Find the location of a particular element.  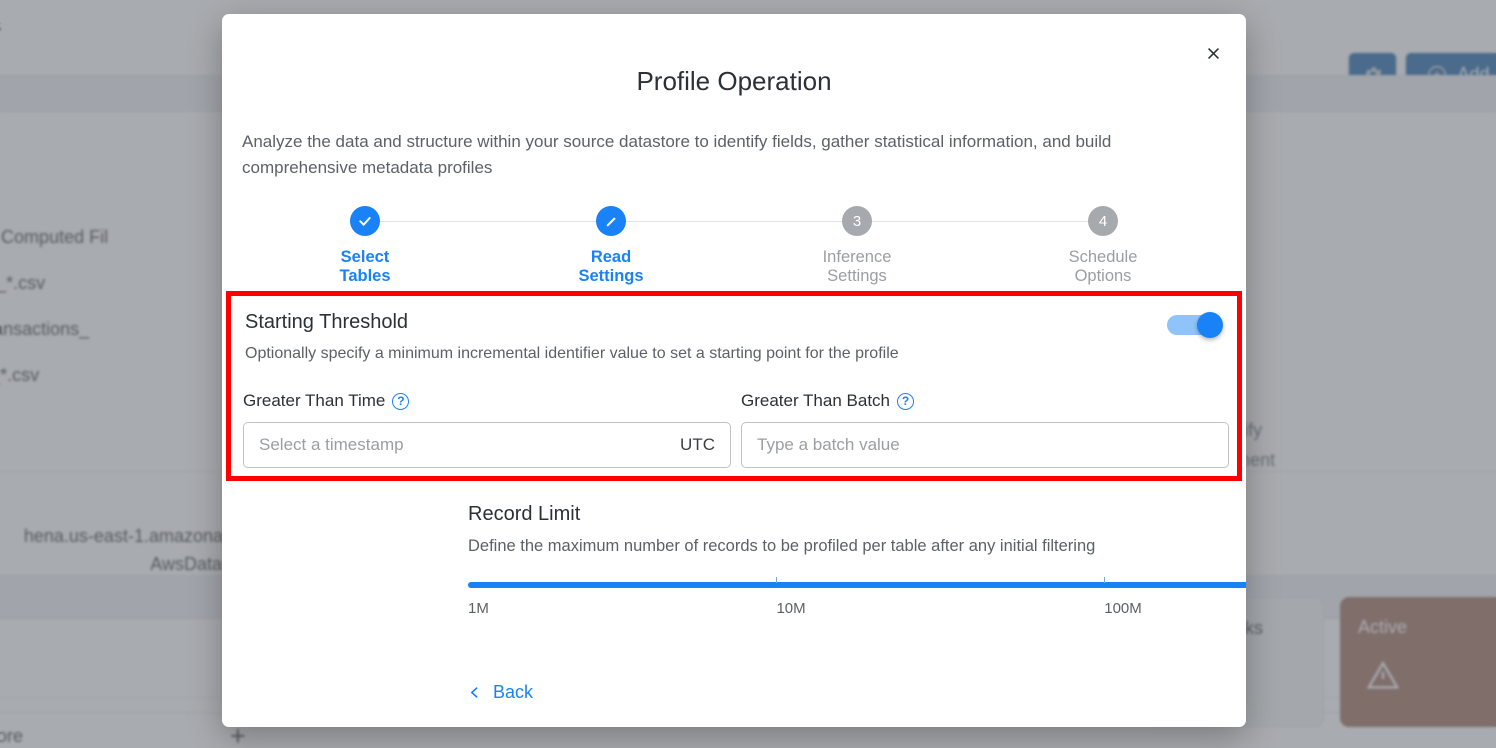

step-number: 3 is located at coordinates (857, 221).